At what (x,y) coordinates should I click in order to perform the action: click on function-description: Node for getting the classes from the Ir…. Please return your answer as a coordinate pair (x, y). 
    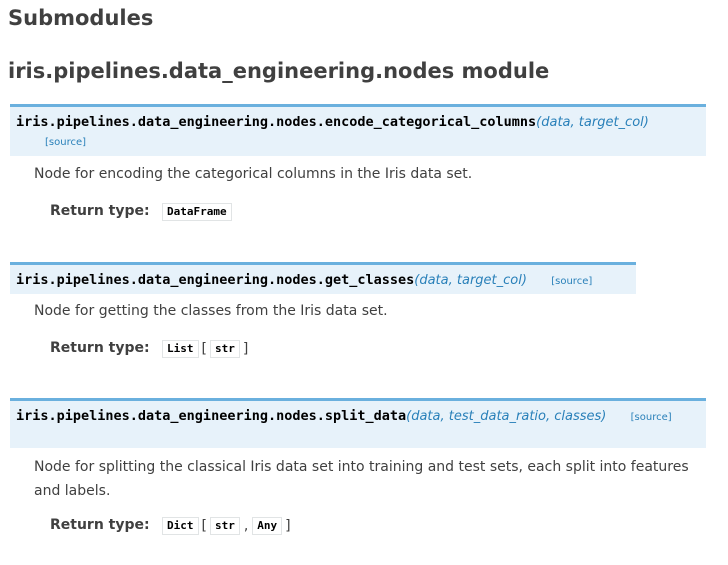
    Looking at the image, I should click on (211, 311).